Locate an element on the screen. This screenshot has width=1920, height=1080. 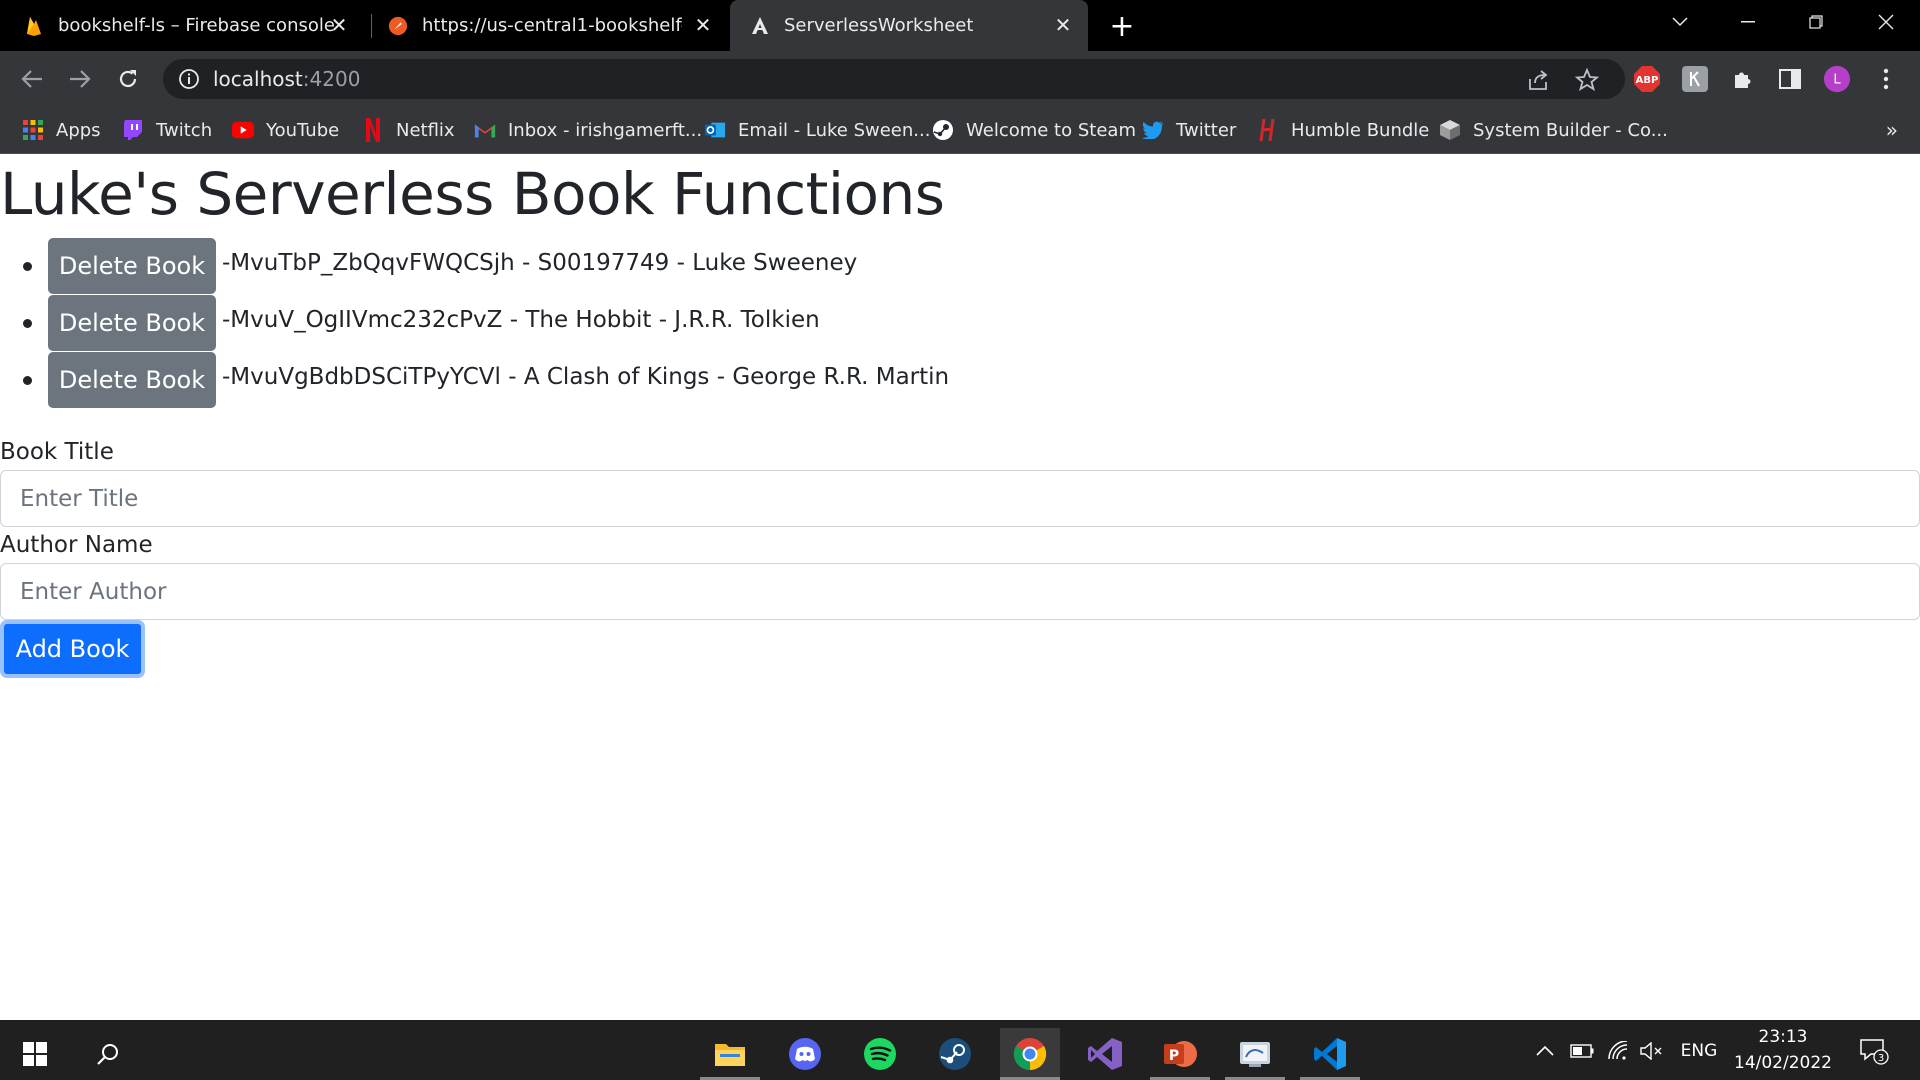
tab-postman: https://us-central1-bookshelf-ls.c ✕ is located at coordinates (558, 25).